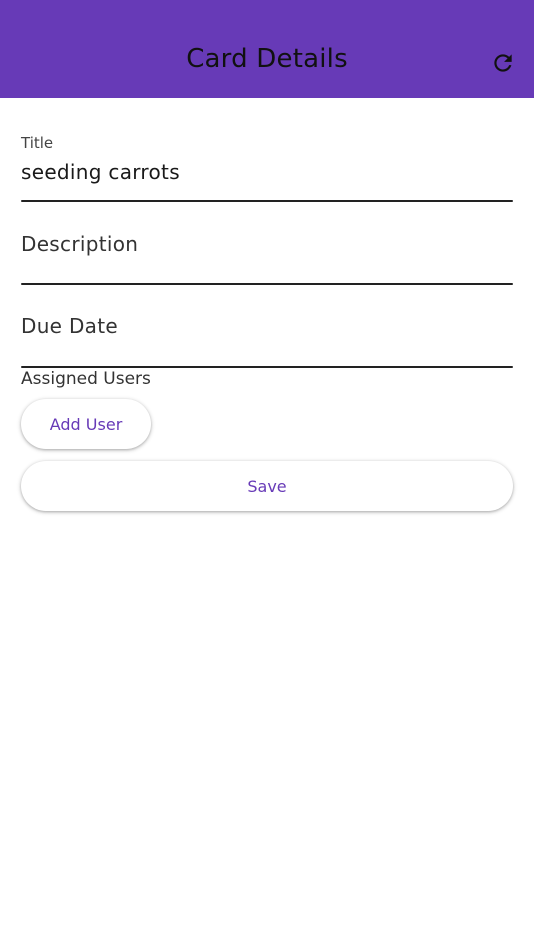 This screenshot has height=950, width=534. What do you see at coordinates (267, 367) in the screenshot?
I see `due-date-field-underline` at bounding box center [267, 367].